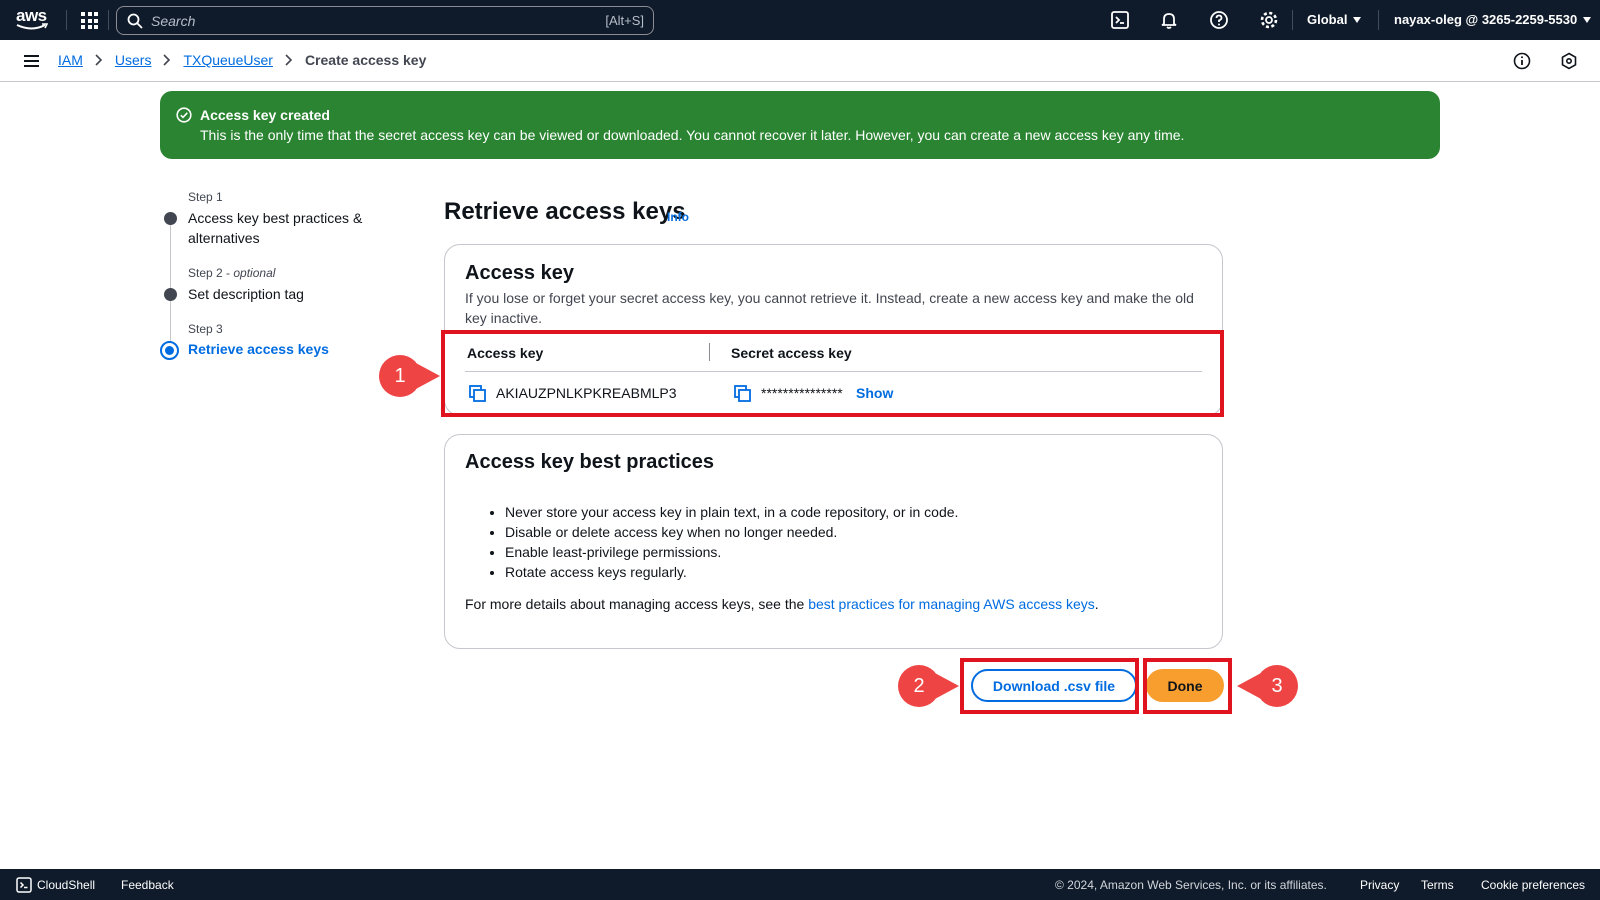 Image resolution: width=1600 pixels, height=900 pixels. I want to click on access-key-heading: Access key, so click(519, 273).